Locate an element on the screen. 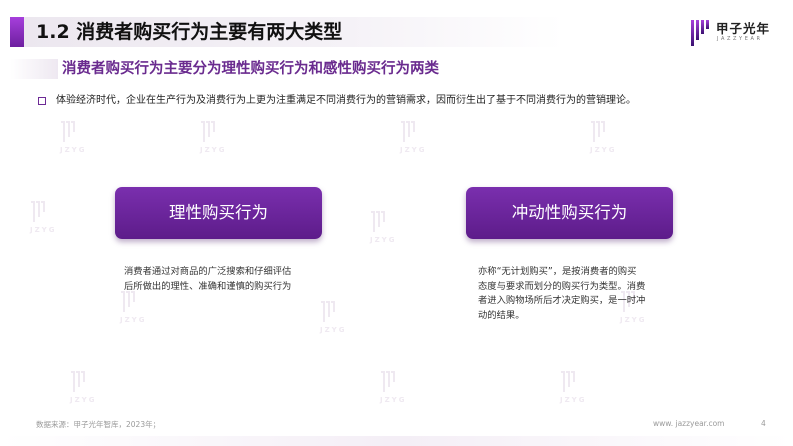 The image size is (793, 446). rational-purchase-card: 理性购买行为 is located at coordinates (218, 213).